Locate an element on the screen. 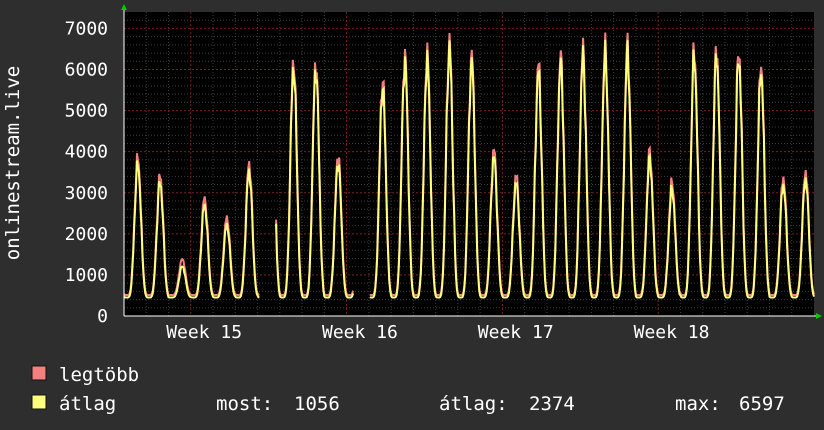 The image size is (824, 430). y-tick-label: 0 is located at coordinates (102, 316).